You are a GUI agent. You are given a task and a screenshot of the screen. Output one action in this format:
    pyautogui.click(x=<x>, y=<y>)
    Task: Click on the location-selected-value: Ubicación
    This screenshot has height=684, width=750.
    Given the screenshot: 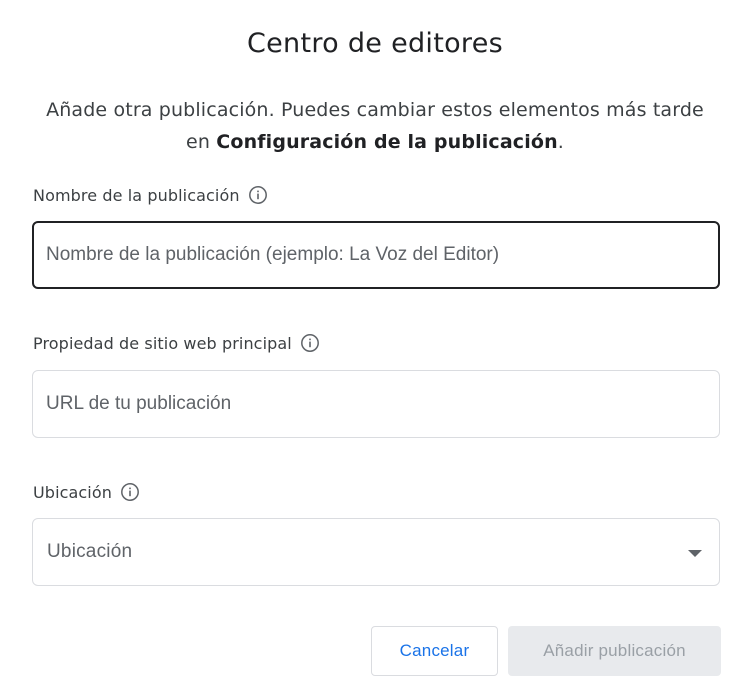 What is the action you would take?
    pyautogui.click(x=90, y=551)
    